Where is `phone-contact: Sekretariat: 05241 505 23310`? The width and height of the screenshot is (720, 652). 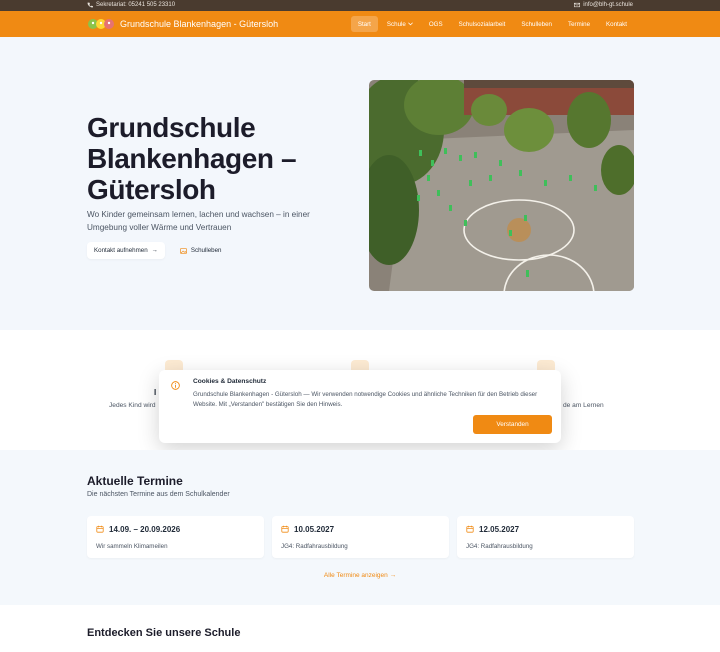
phone-contact: Sekretariat: 05241 505 23310 is located at coordinates (131, 5).